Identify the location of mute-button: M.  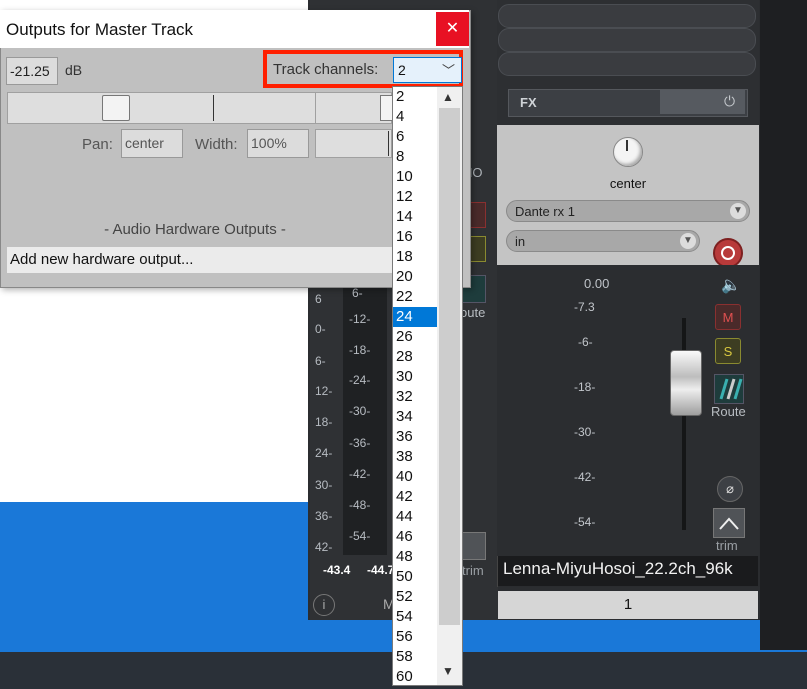
(728, 317).